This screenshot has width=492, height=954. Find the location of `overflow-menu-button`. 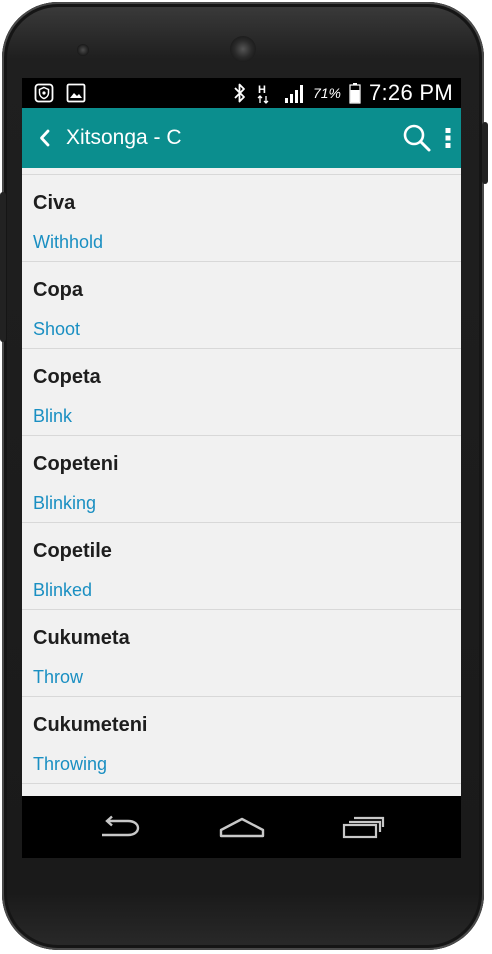

overflow-menu-button is located at coordinates (448, 138).